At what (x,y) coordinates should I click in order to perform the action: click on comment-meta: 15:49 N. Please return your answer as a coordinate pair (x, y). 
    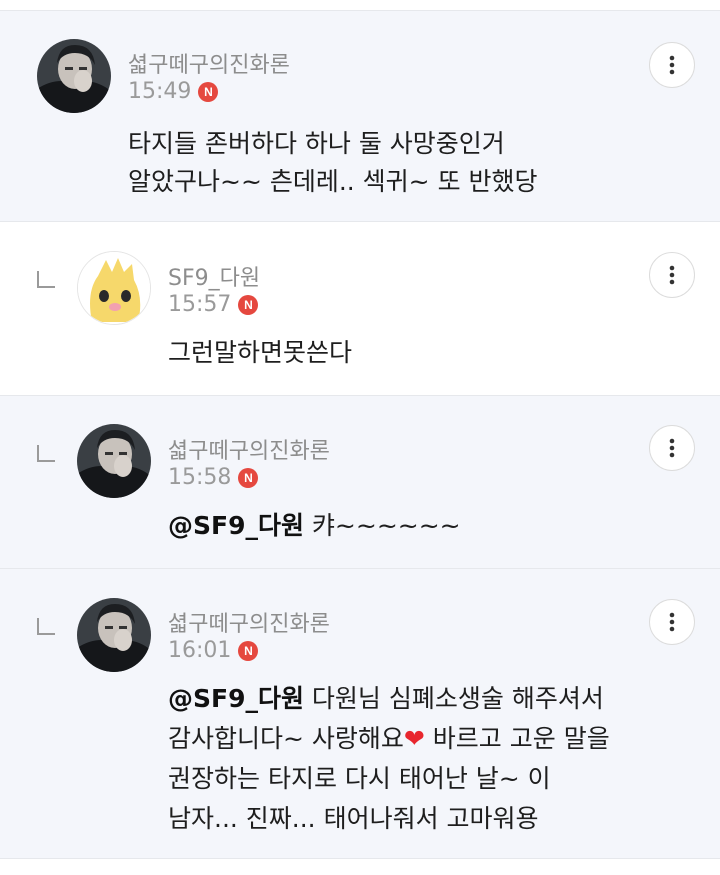
    Looking at the image, I should click on (173, 91).